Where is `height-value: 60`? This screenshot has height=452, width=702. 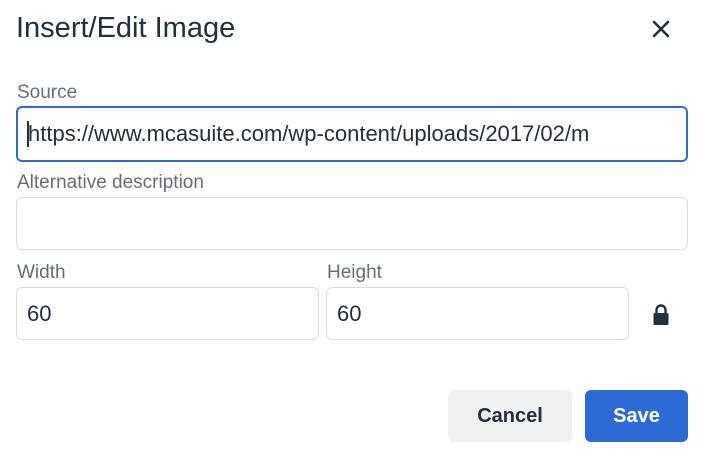 height-value: 60 is located at coordinates (349, 313).